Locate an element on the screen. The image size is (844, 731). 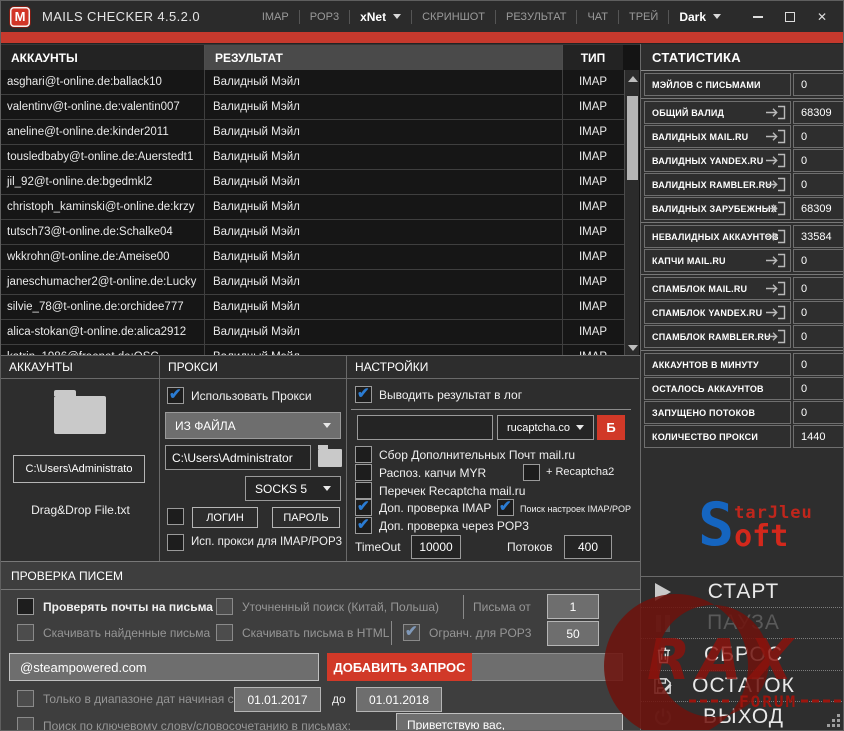
menu-item-трей: ТРЕЙ is located at coordinates (643, 17).